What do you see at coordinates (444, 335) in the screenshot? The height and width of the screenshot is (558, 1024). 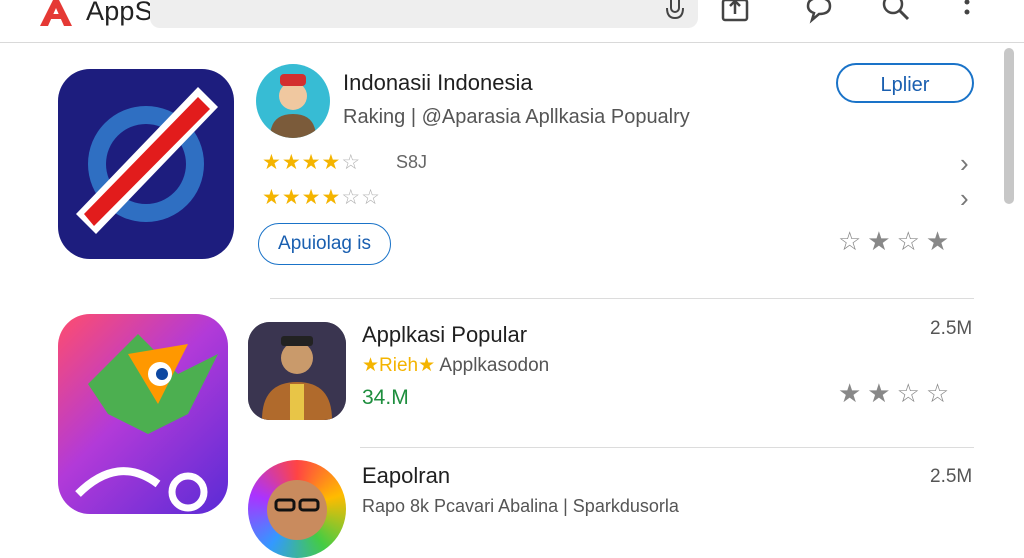 I see `app-title: Applkasi Popular` at bounding box center [444, 335].